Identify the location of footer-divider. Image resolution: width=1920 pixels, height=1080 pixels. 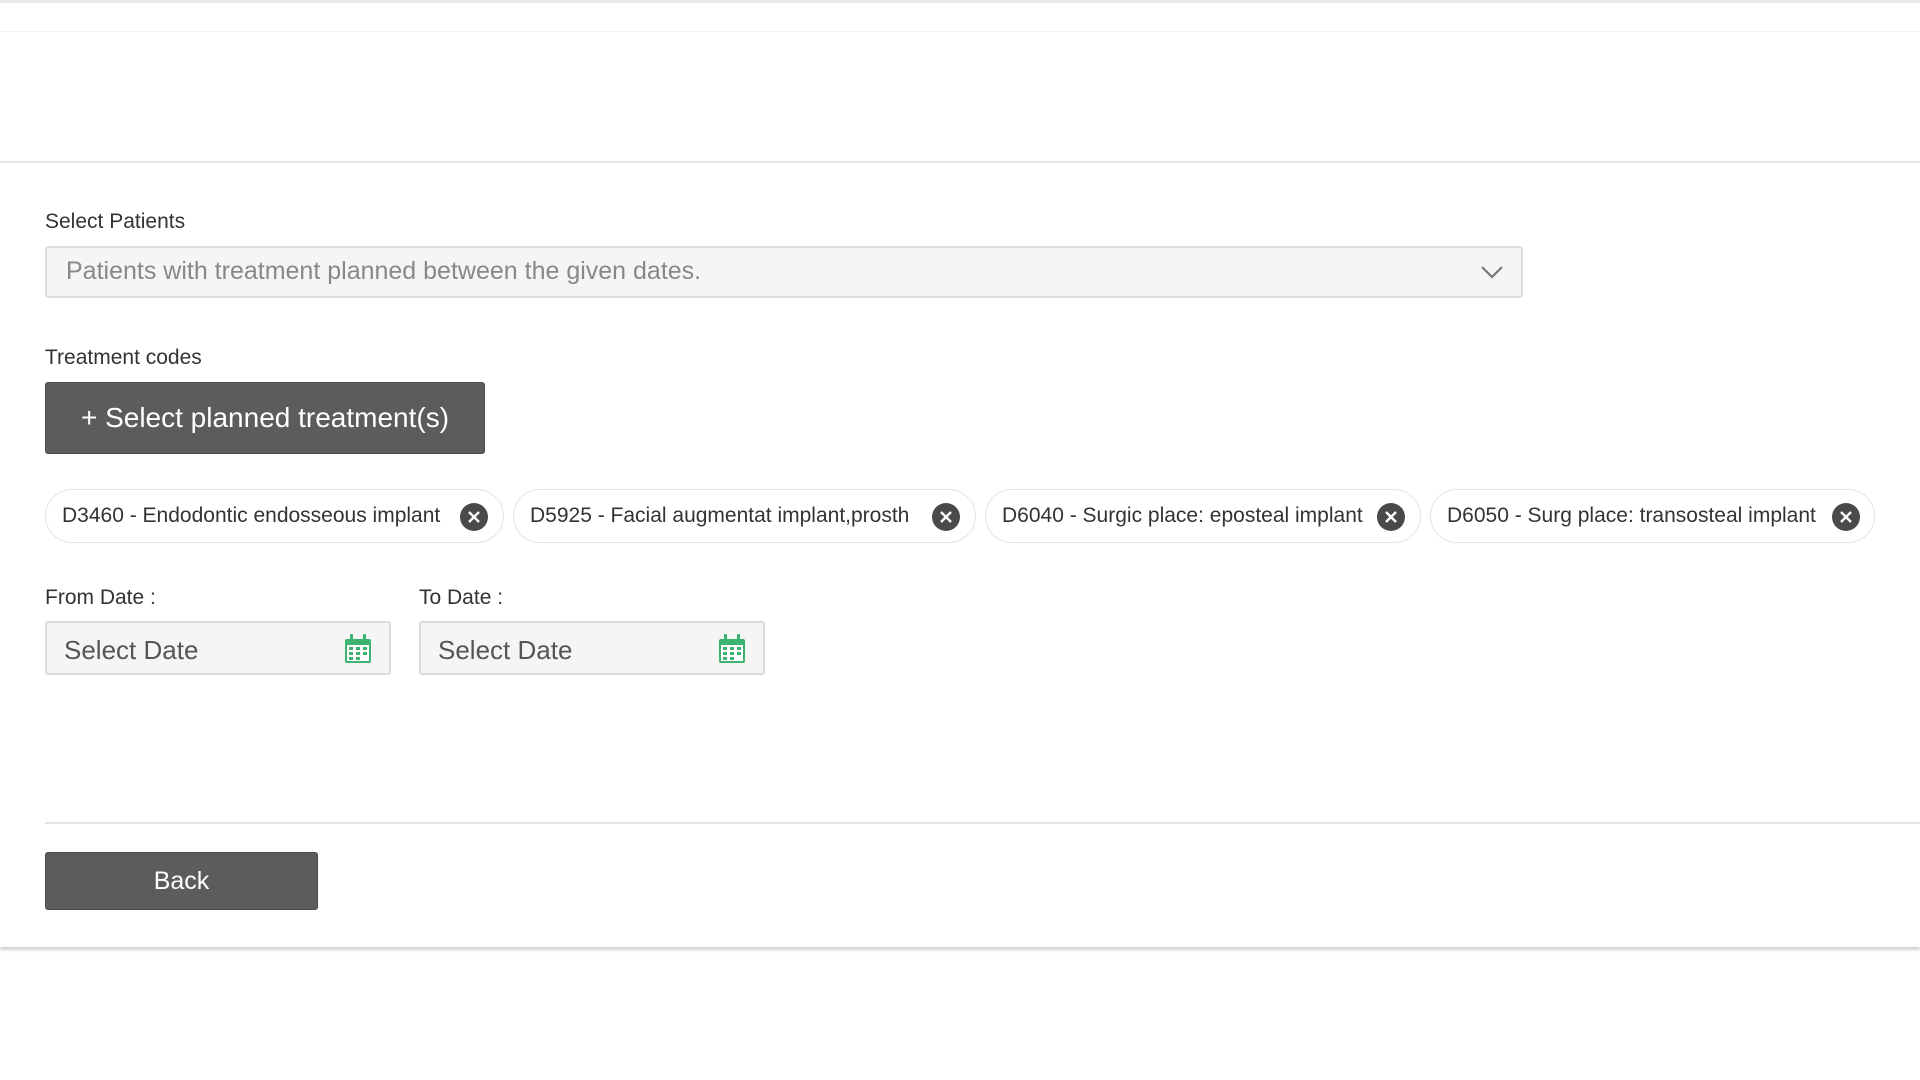
(982, 823).